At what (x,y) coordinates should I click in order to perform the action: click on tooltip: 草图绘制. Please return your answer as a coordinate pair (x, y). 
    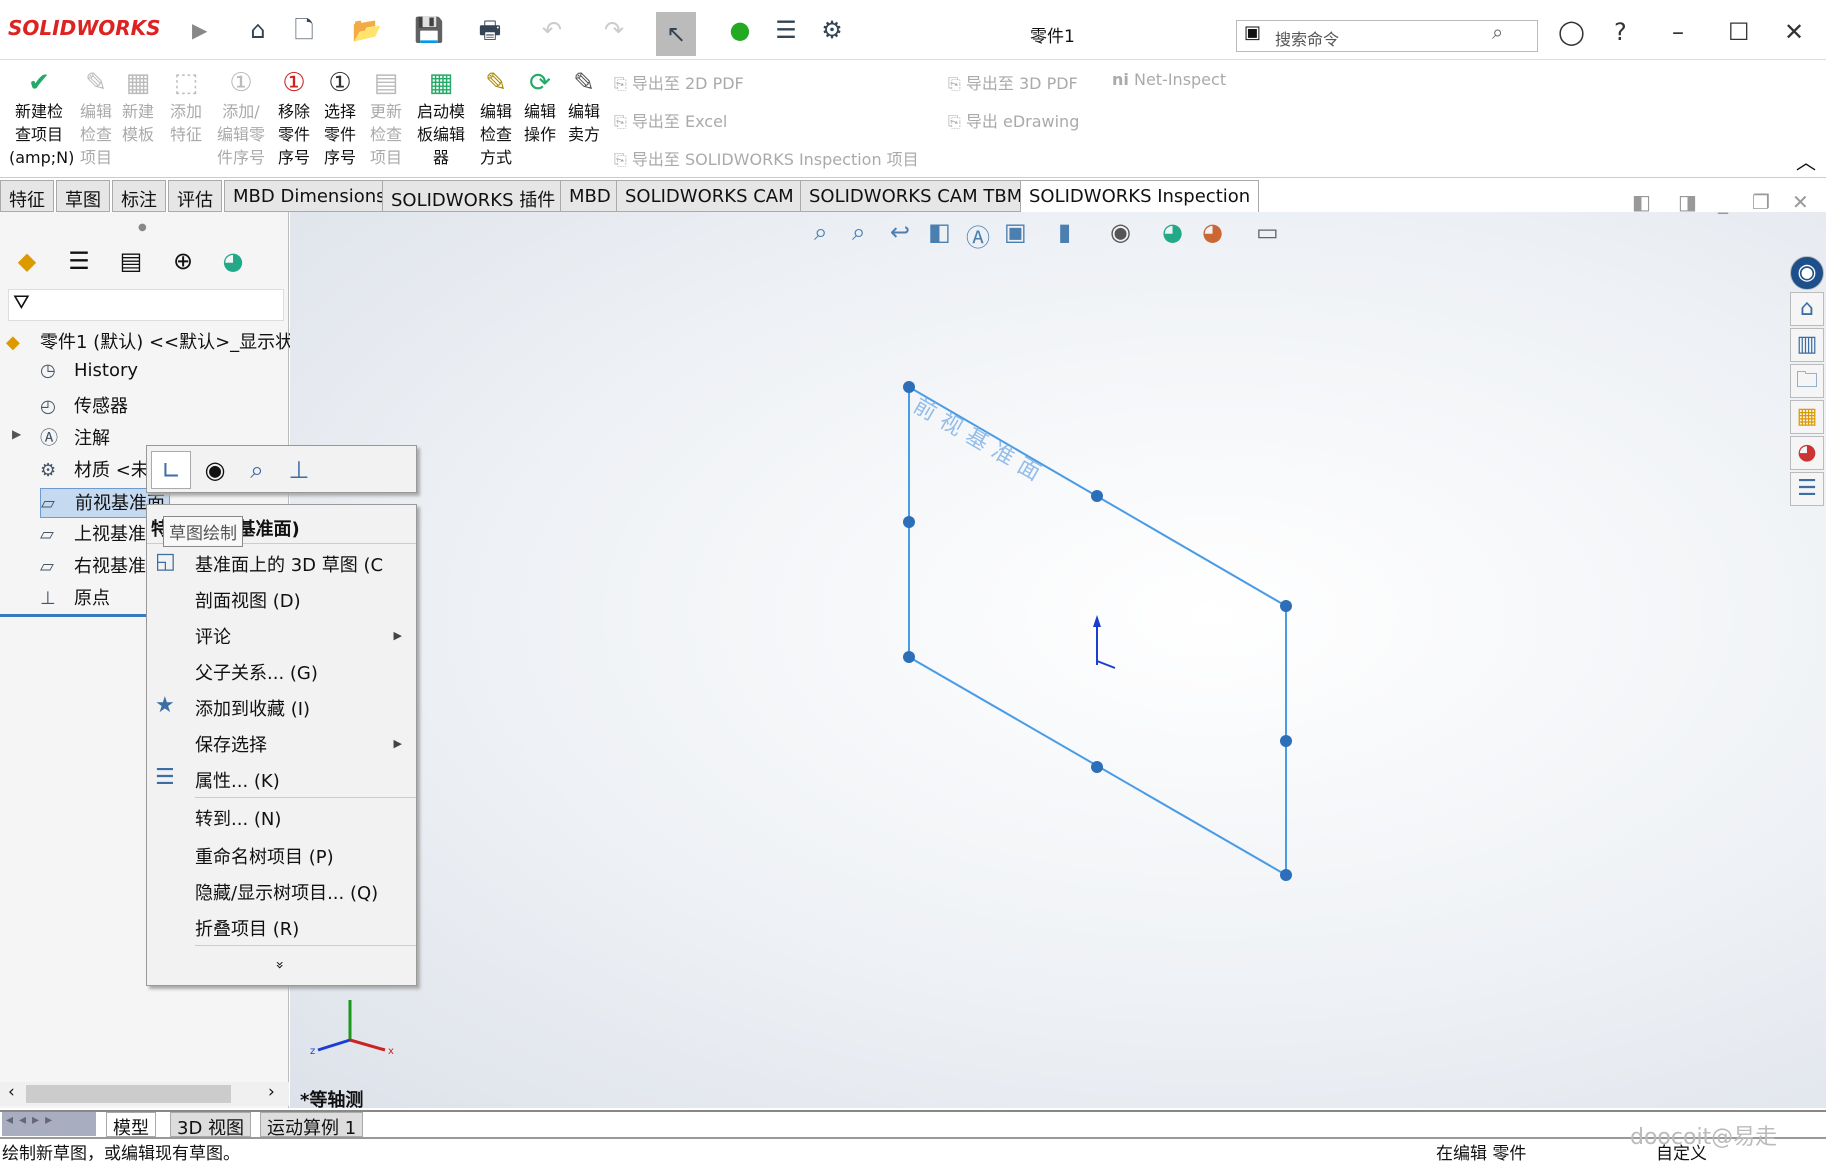
    Looking at the image, I should click on (203, 531).